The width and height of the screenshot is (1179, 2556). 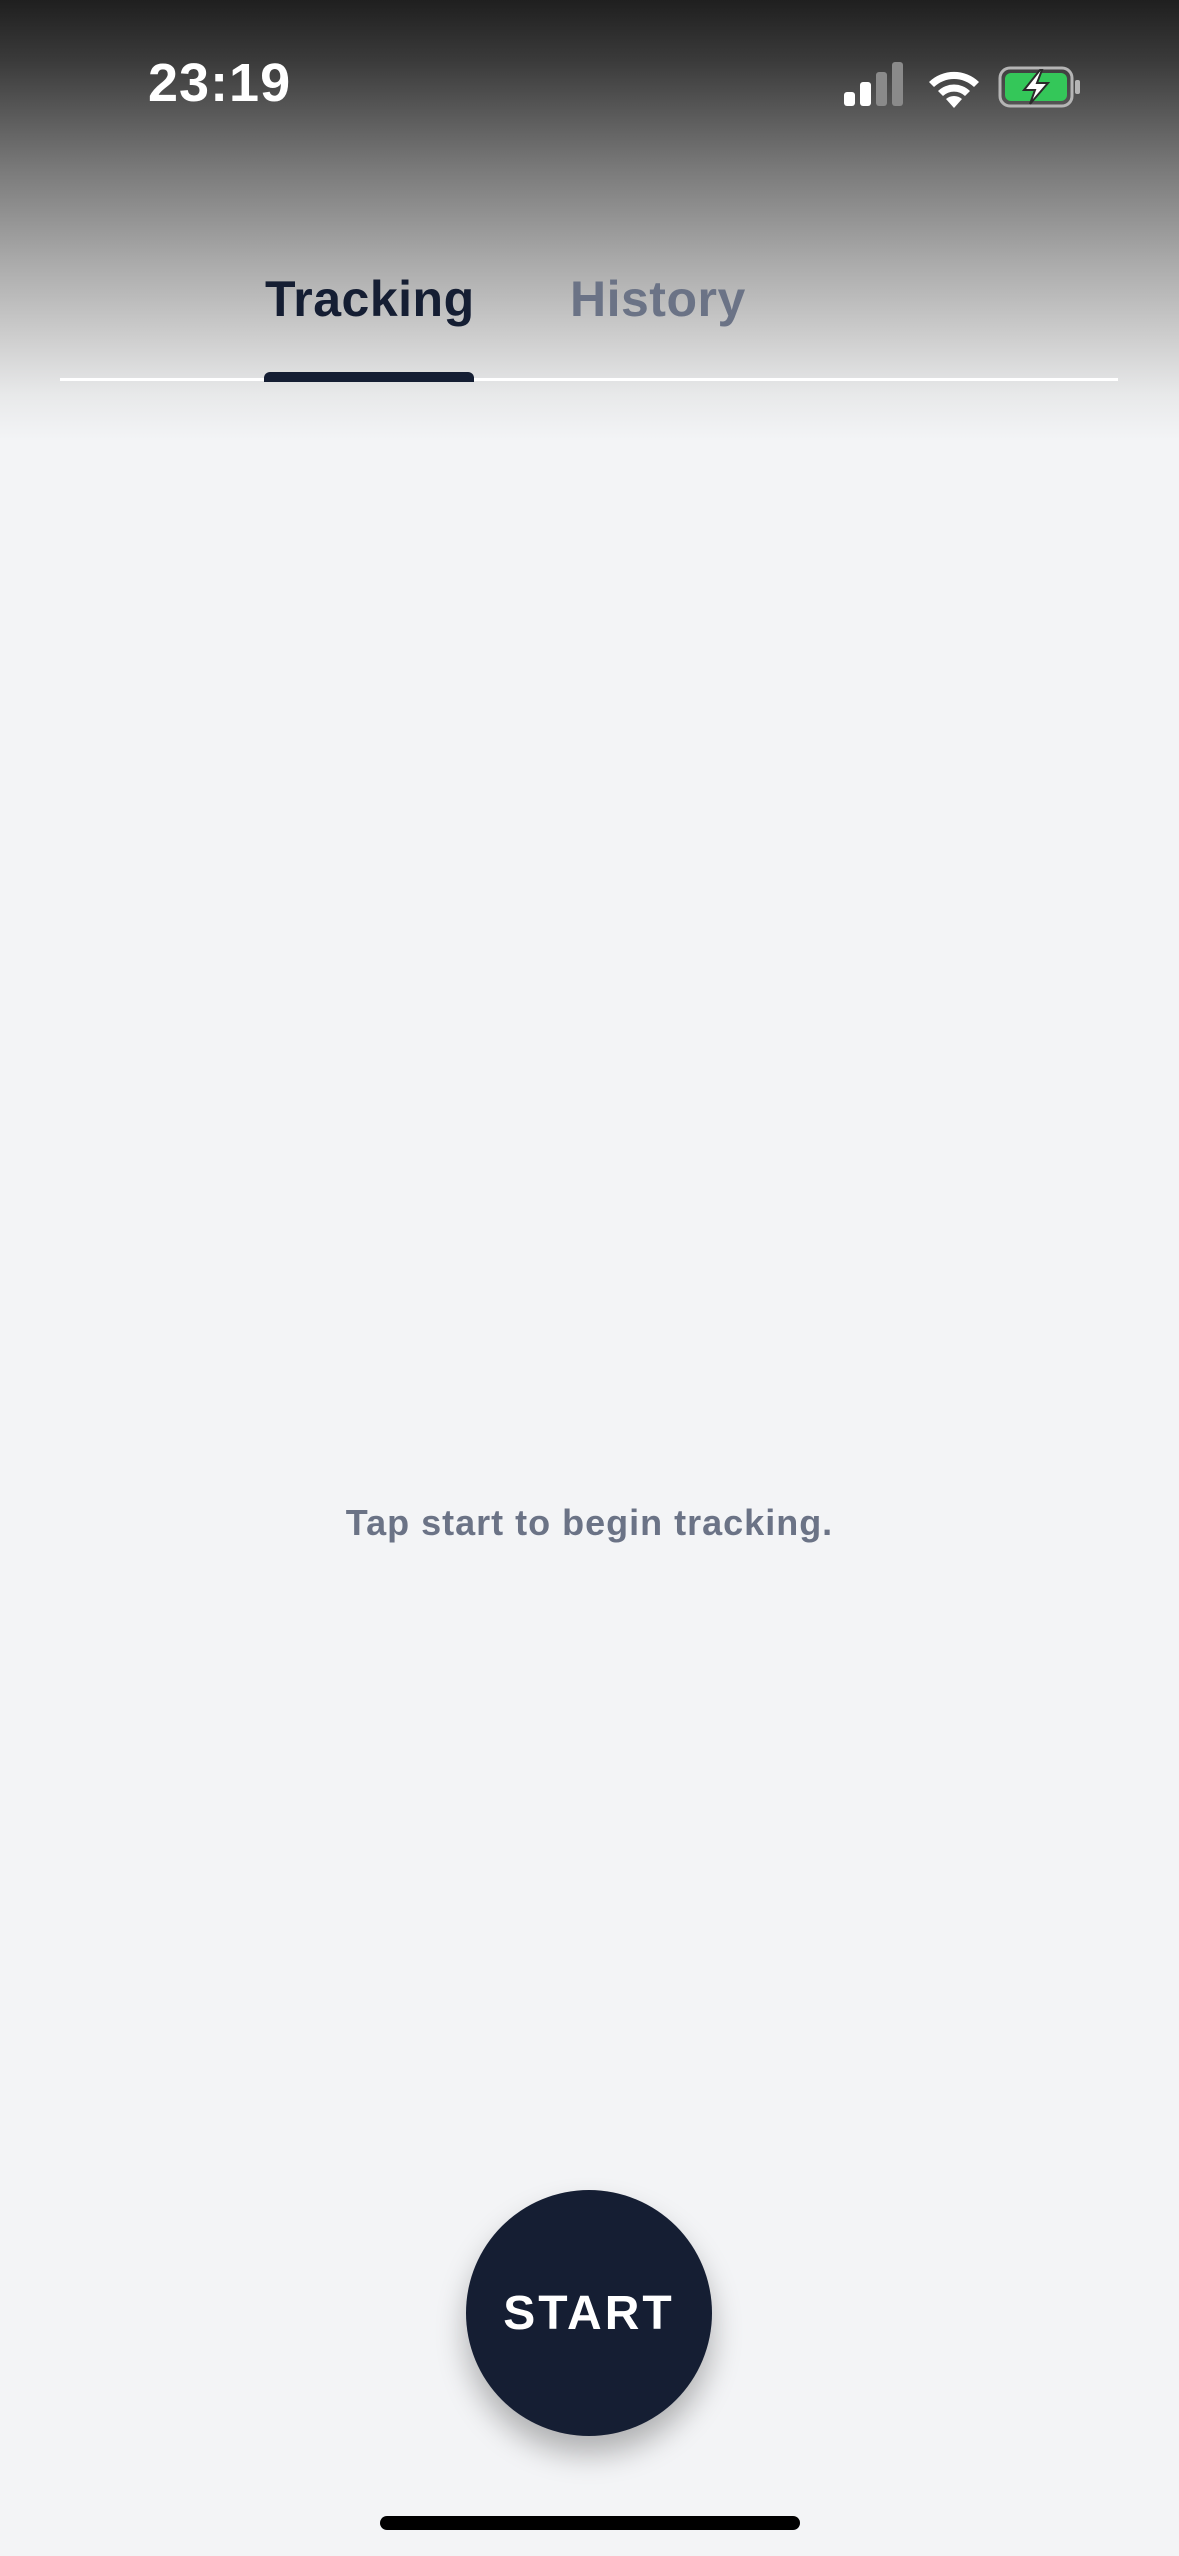 I want to click on start-button: START, so click(x=589, y=2313).